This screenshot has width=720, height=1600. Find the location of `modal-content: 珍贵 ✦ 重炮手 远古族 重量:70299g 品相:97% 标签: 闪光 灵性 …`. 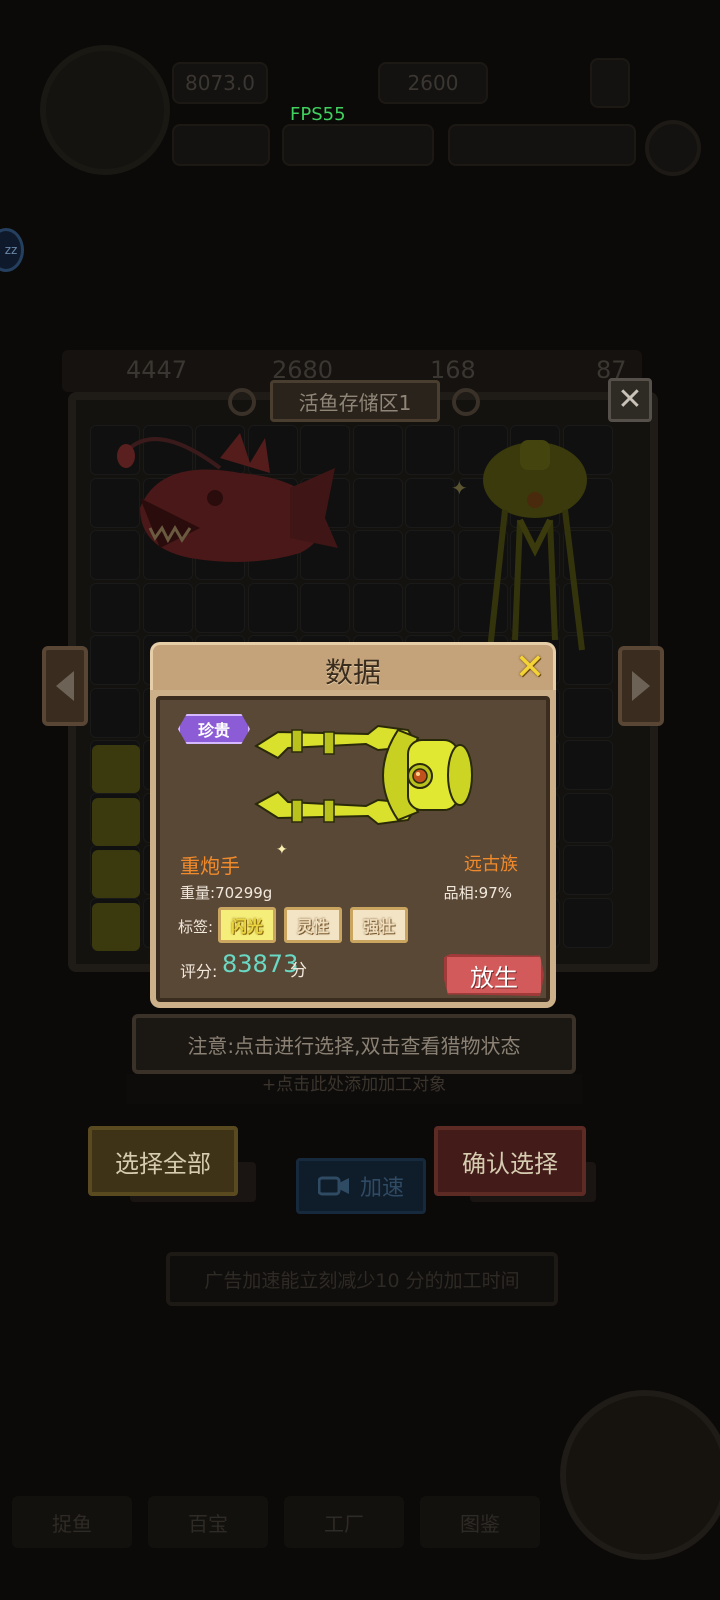

modal-content: 珍贵 ✦ 重炮手 远古族 重量:70299g 品相:97% 标签: 闪光 灵性 … is located at coordinates (353, 849).